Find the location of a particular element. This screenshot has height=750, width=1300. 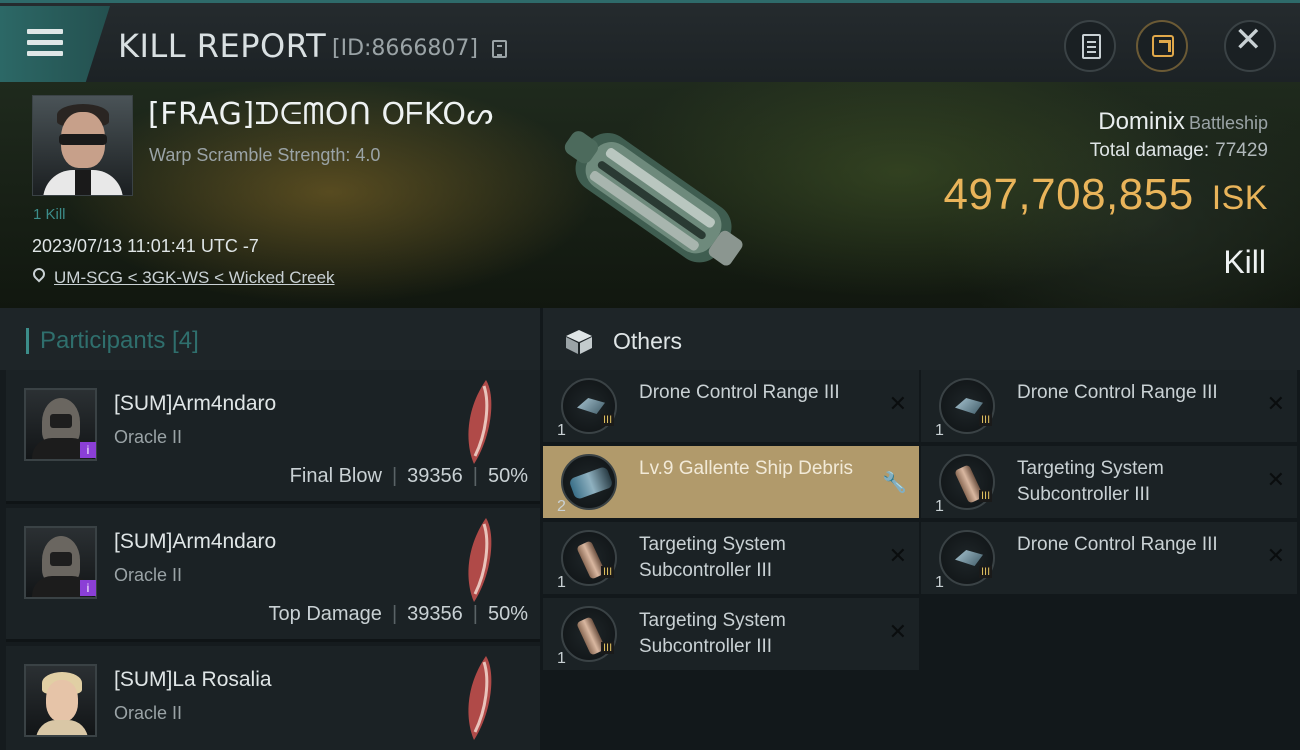

participants-title: Participants [4] is located at coordinates (119, 340).